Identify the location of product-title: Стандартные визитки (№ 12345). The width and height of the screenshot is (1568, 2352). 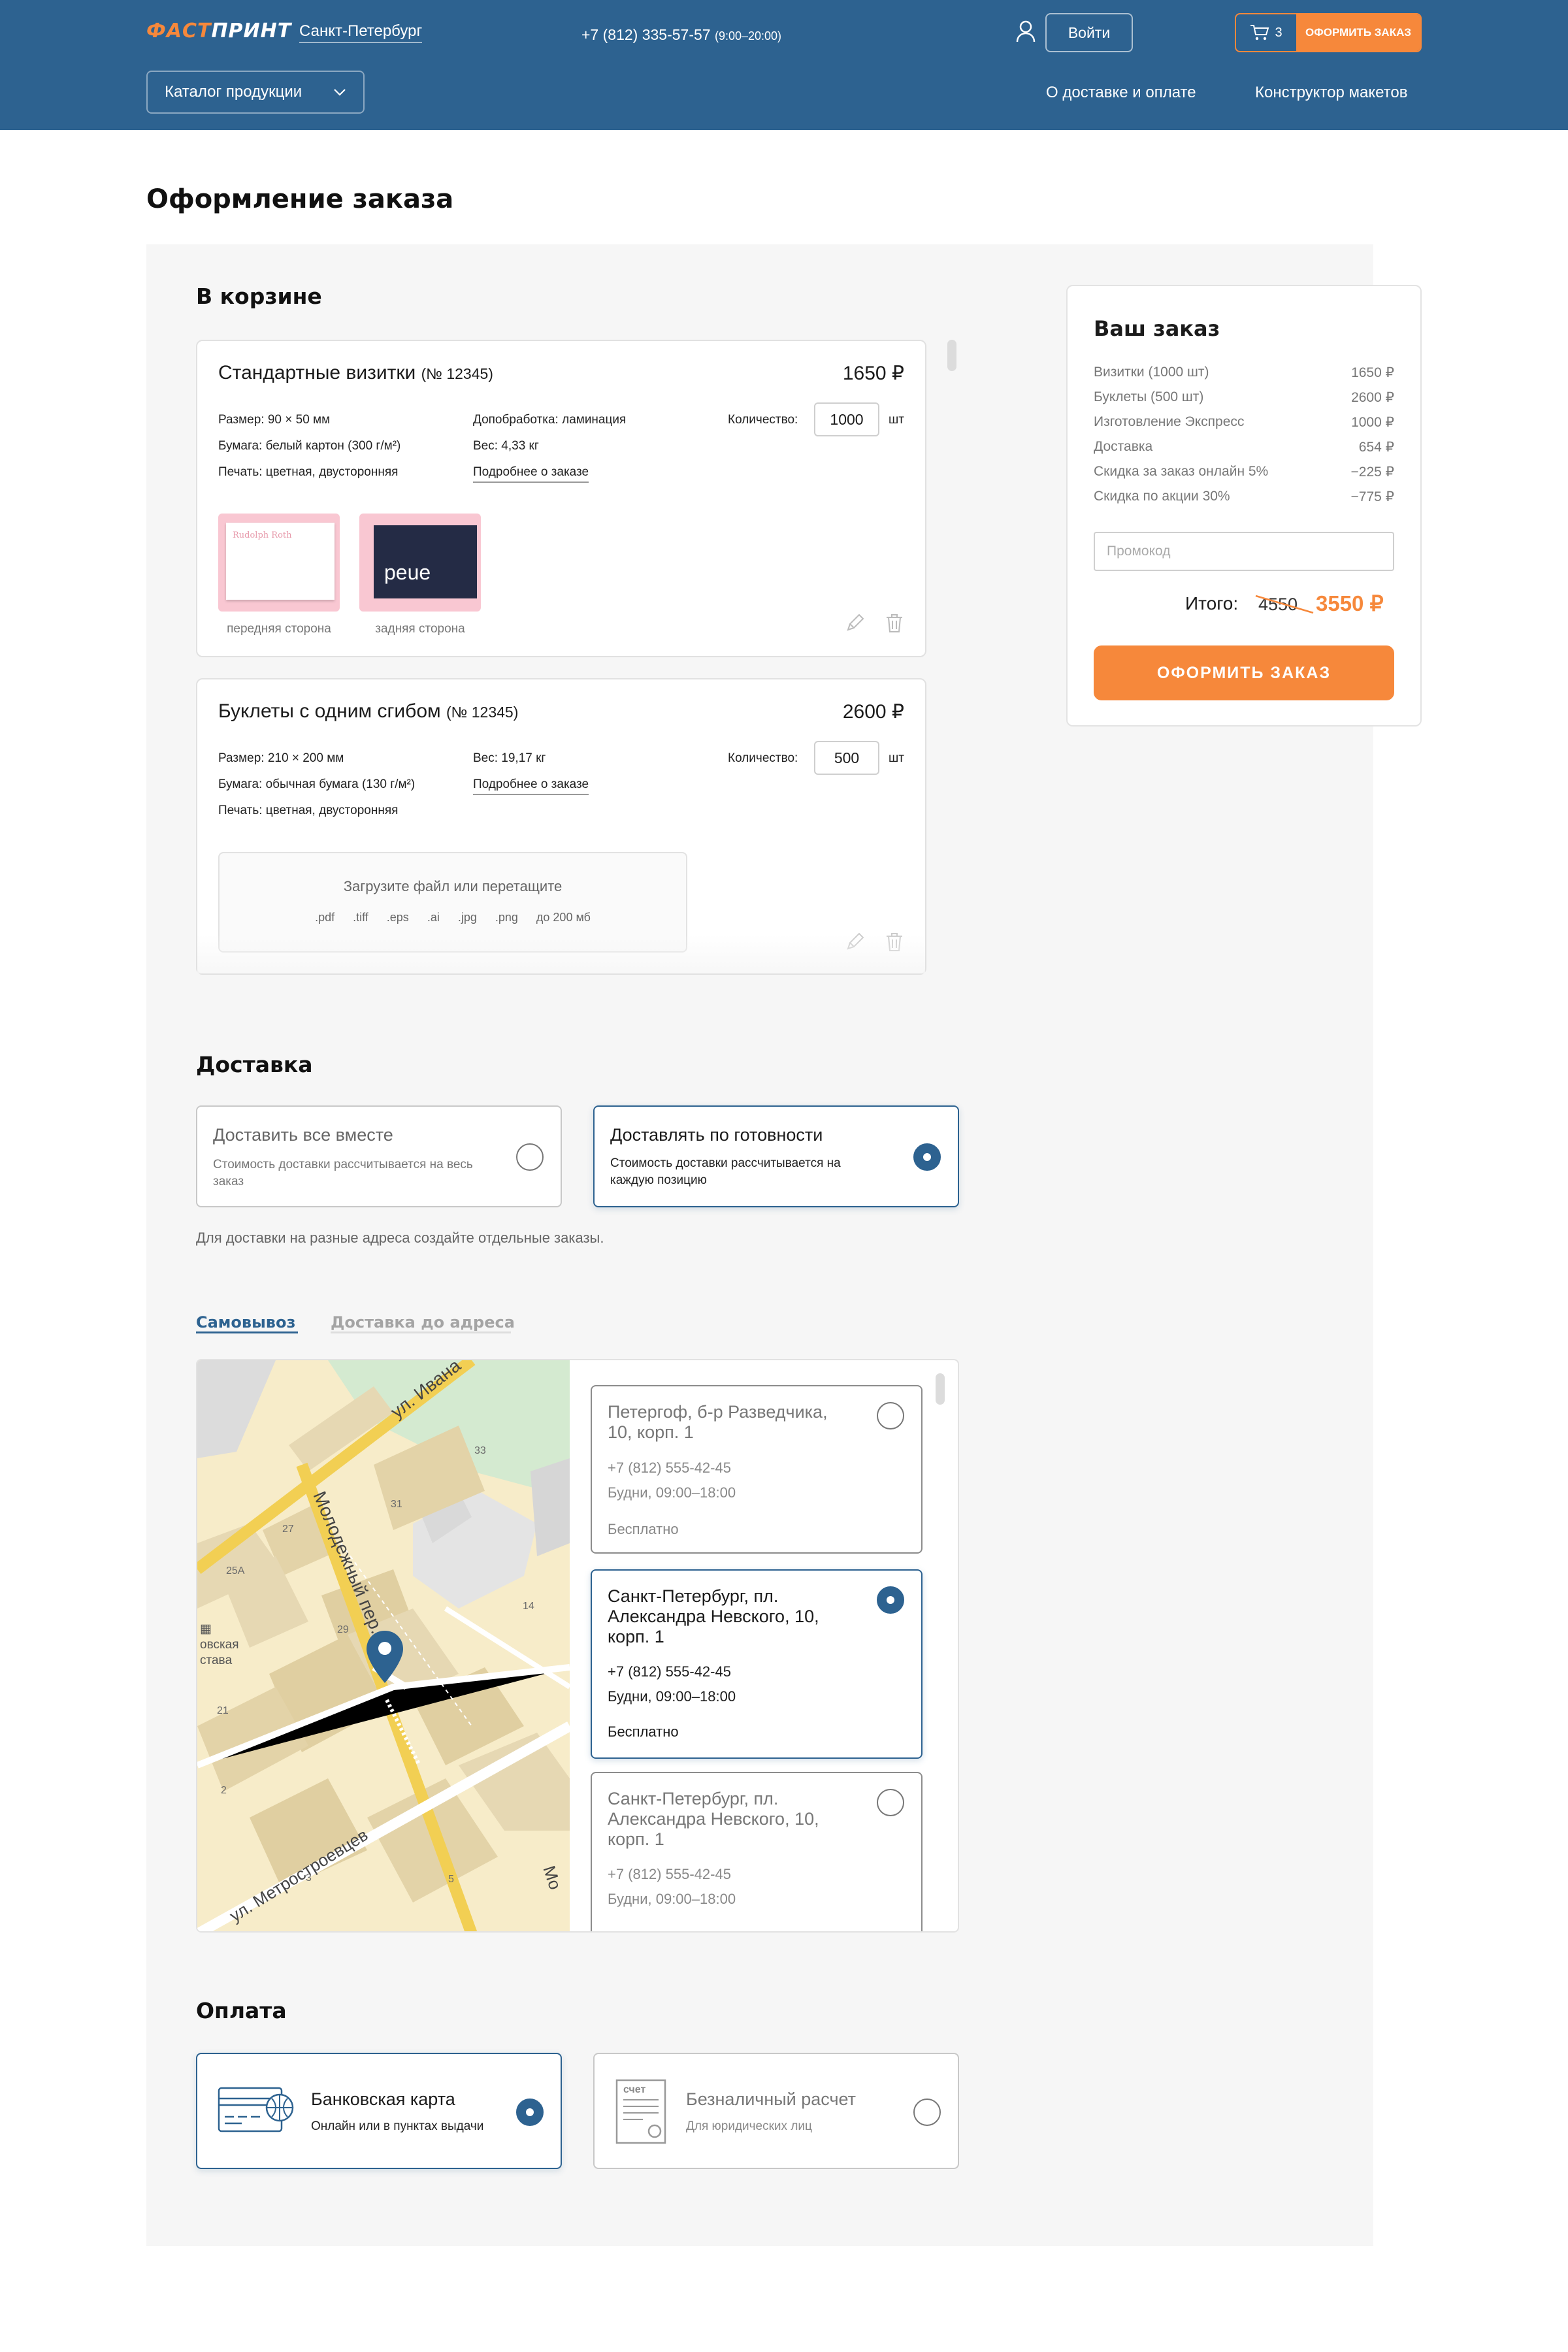
(355, 373).